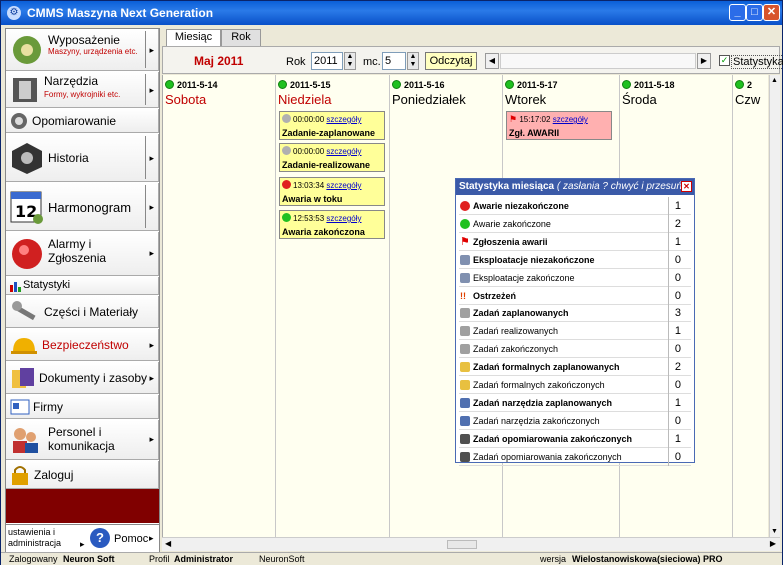 Image resolution: width=783 pixels, height=565 pixels. I want to click on stats-row-value: 1, so click(677, 206).